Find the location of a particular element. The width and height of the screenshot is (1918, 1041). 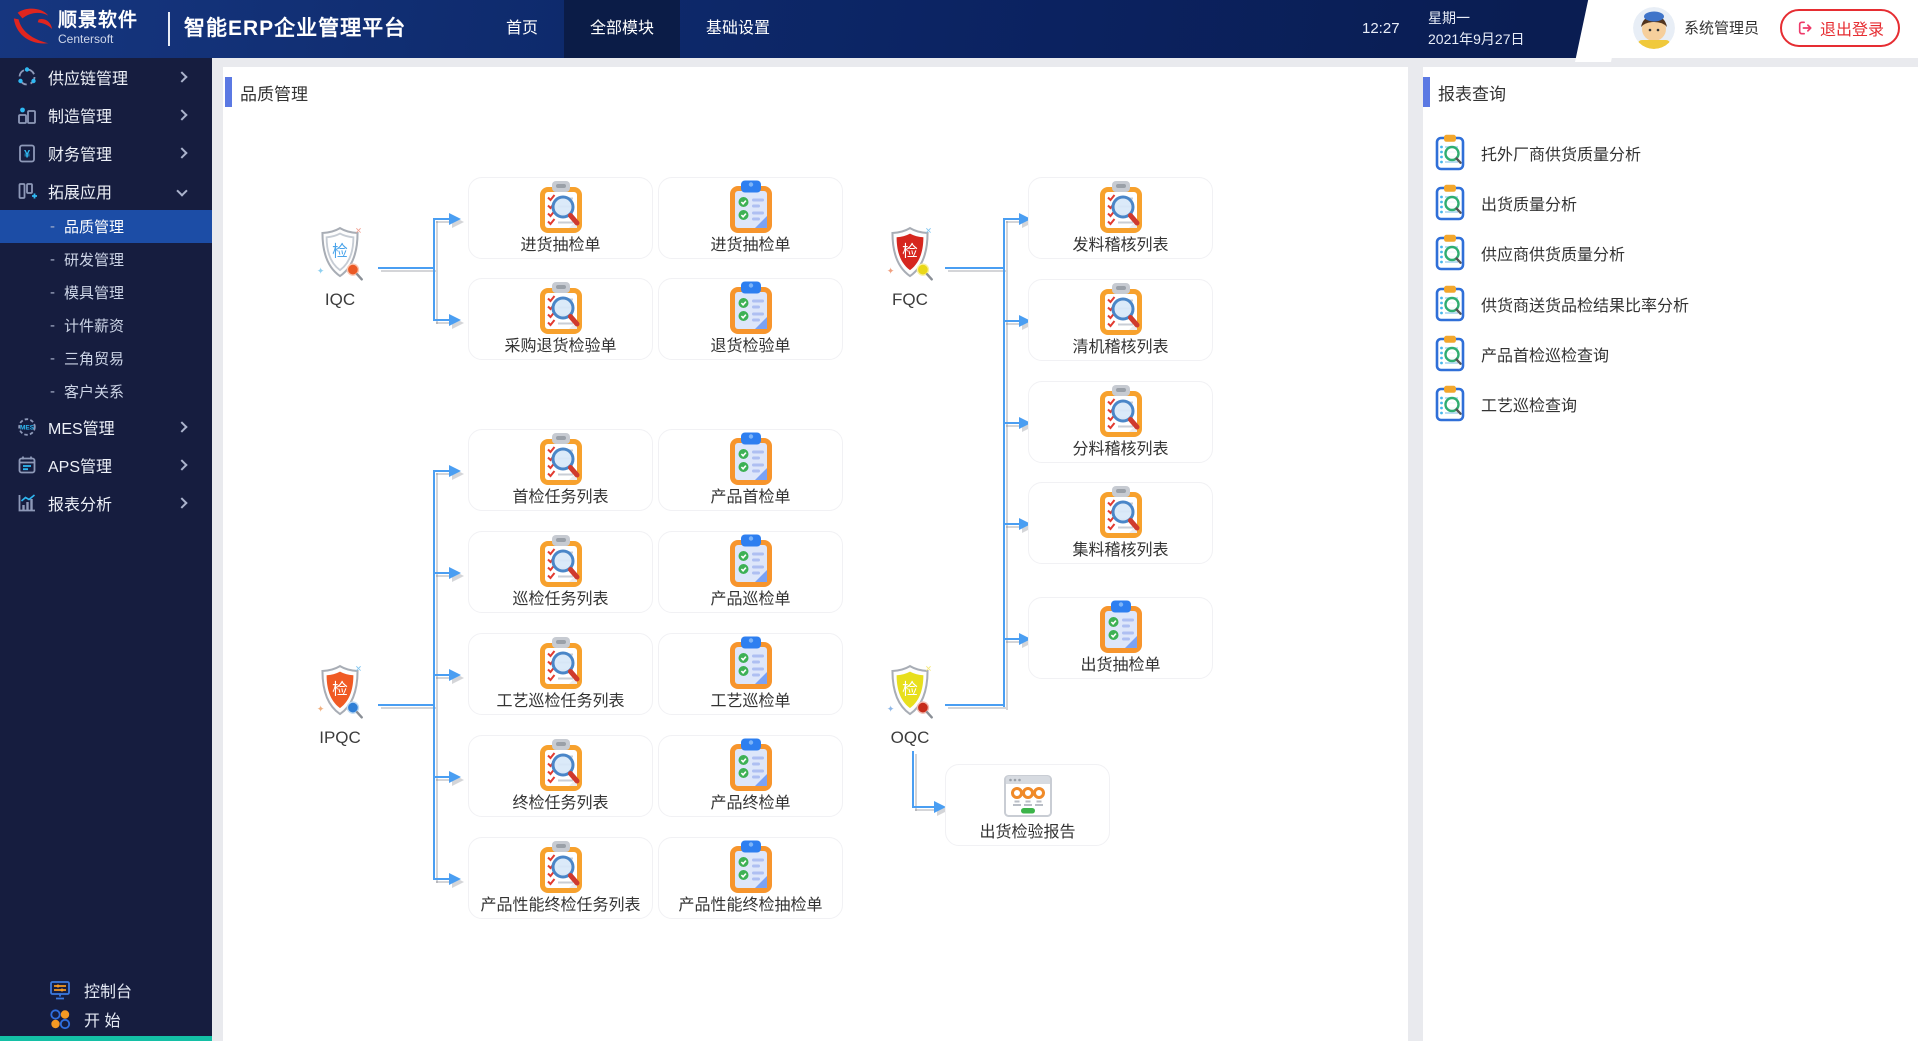

shield-check-yellow-icon is located at coordinates (910, 691).